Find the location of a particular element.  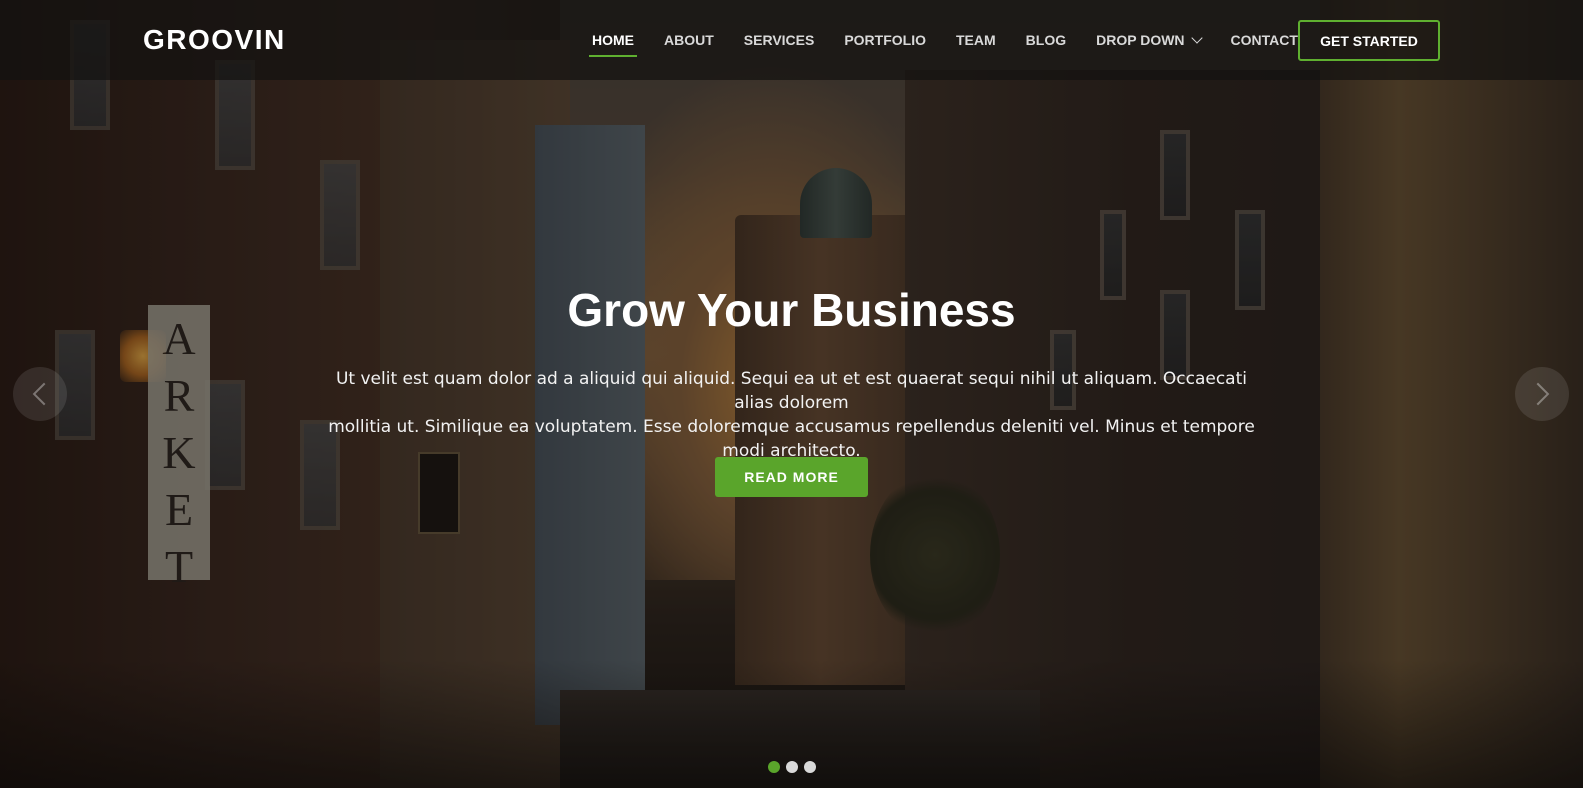

chevron-left-icon is located at coordinates (44, 394).